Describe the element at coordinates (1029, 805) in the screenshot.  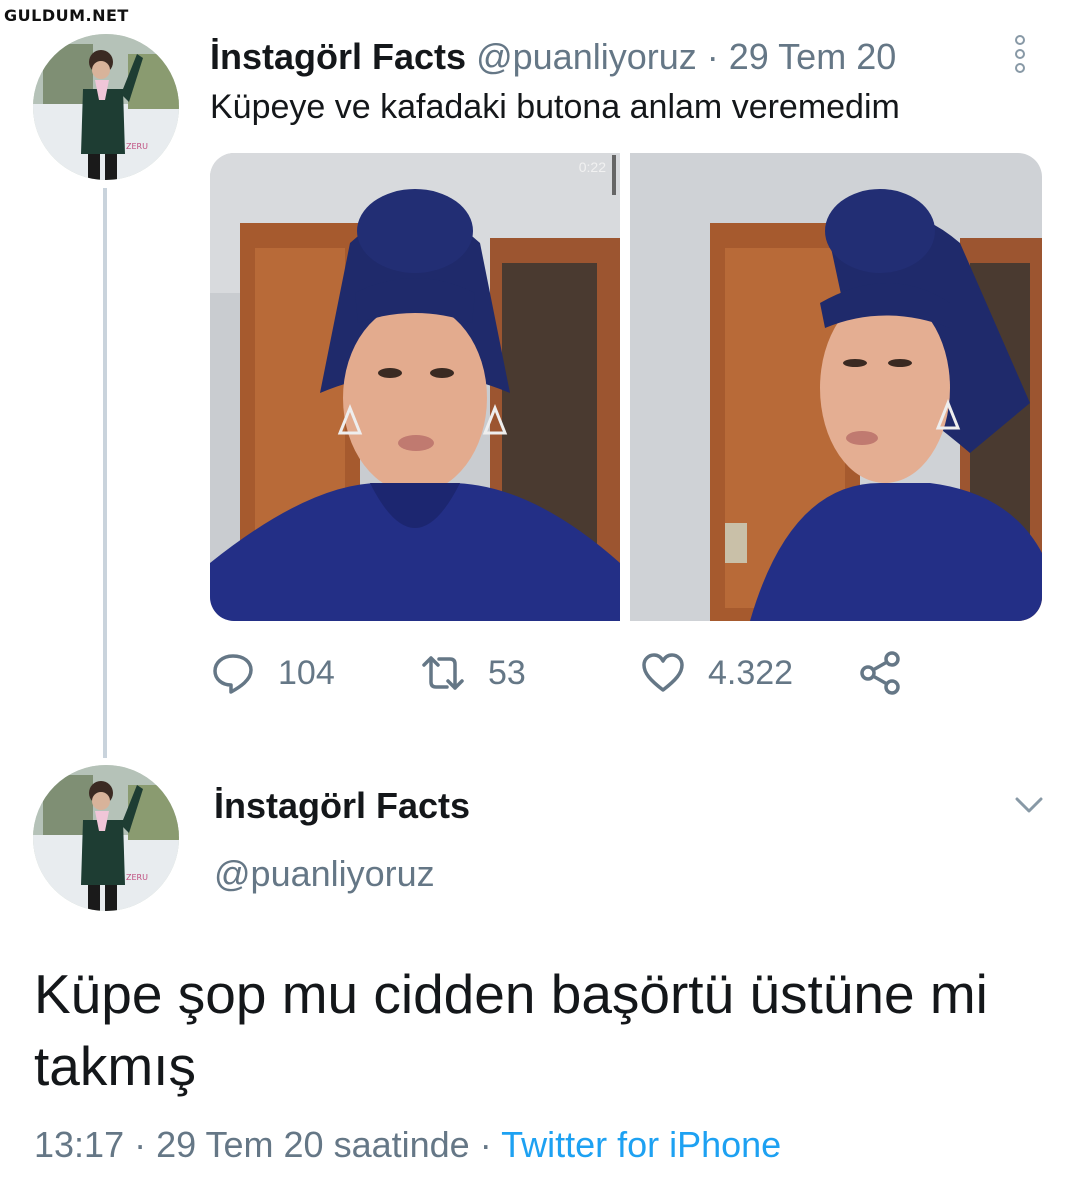
I see `chevron-down-icon` at that location.